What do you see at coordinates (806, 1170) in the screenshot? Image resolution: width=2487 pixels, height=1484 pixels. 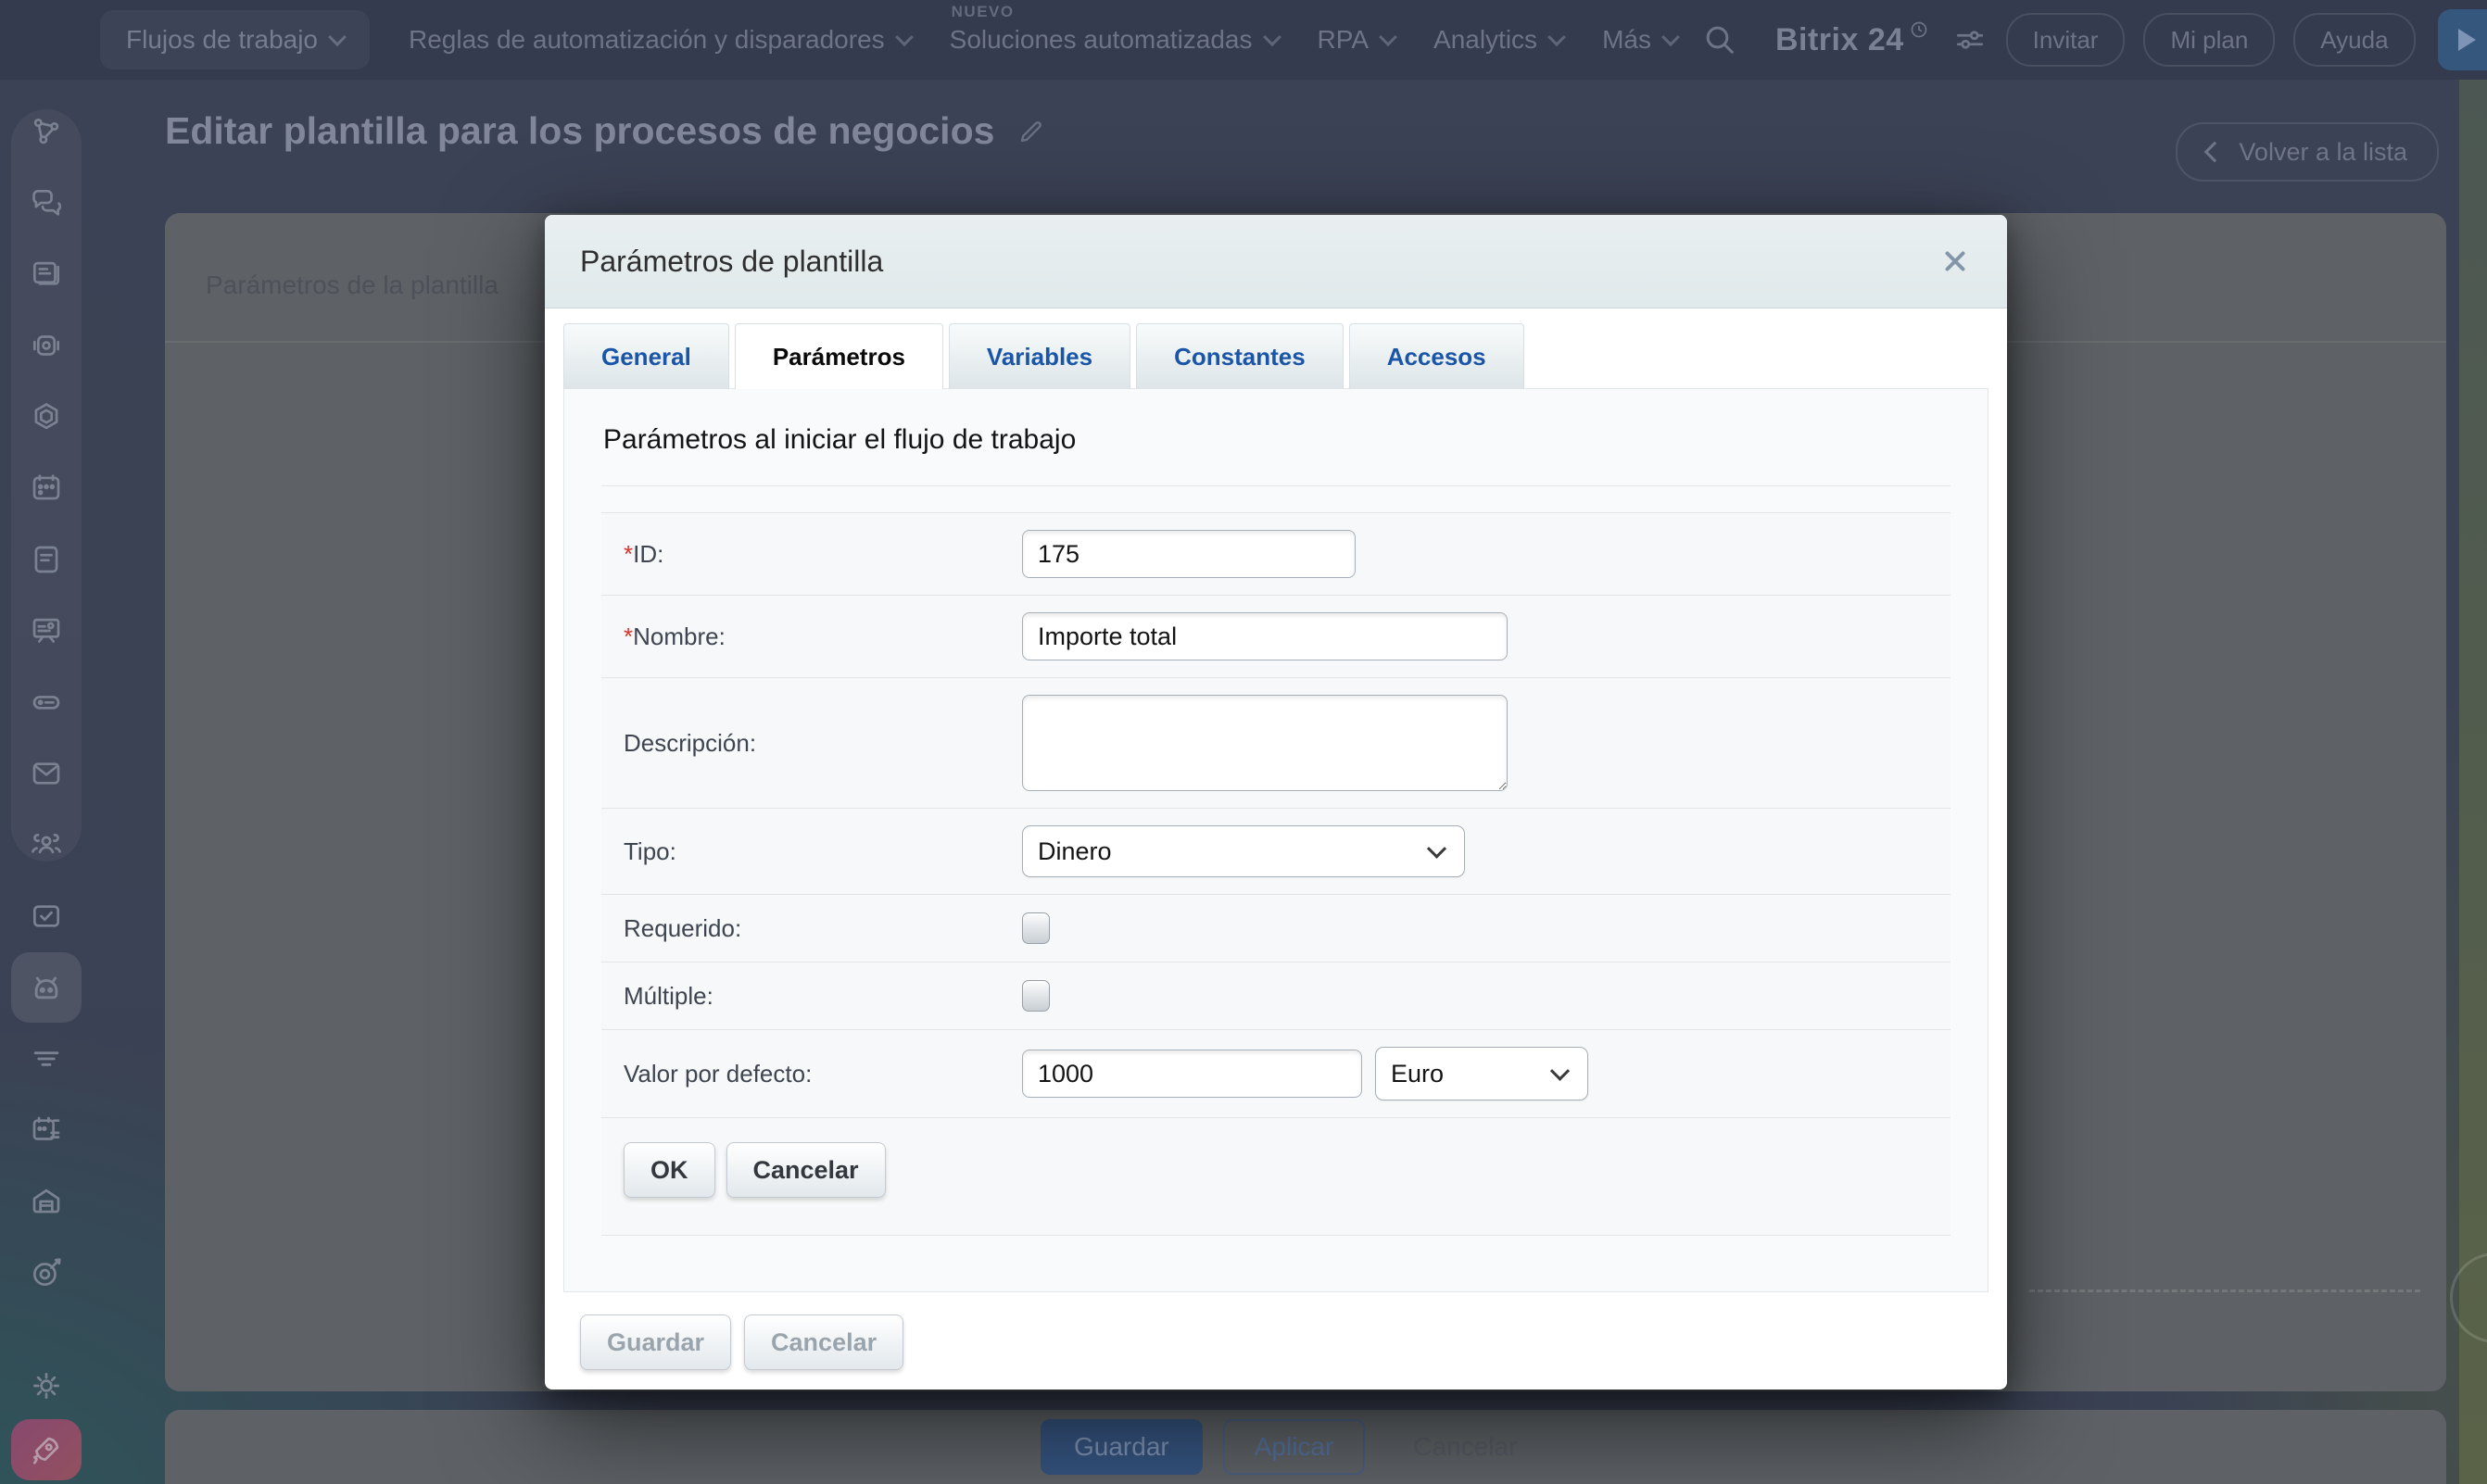 I see `form-cancel-button: Cancelar` at bounding box center [806, 1170].